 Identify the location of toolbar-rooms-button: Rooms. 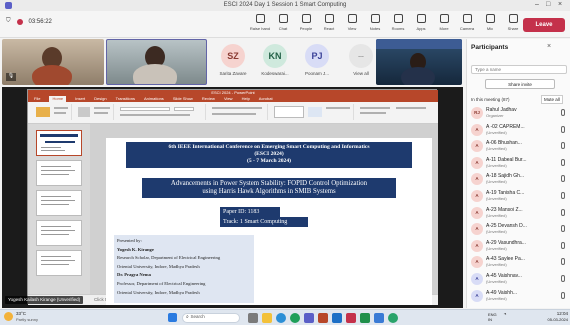
(398, 25).